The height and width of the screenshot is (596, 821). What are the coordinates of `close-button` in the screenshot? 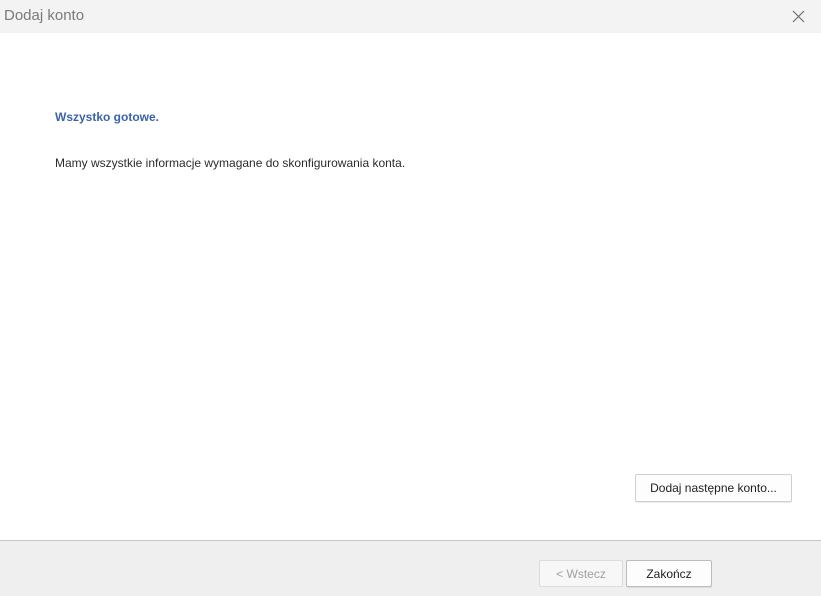 It's located at (798, 16).